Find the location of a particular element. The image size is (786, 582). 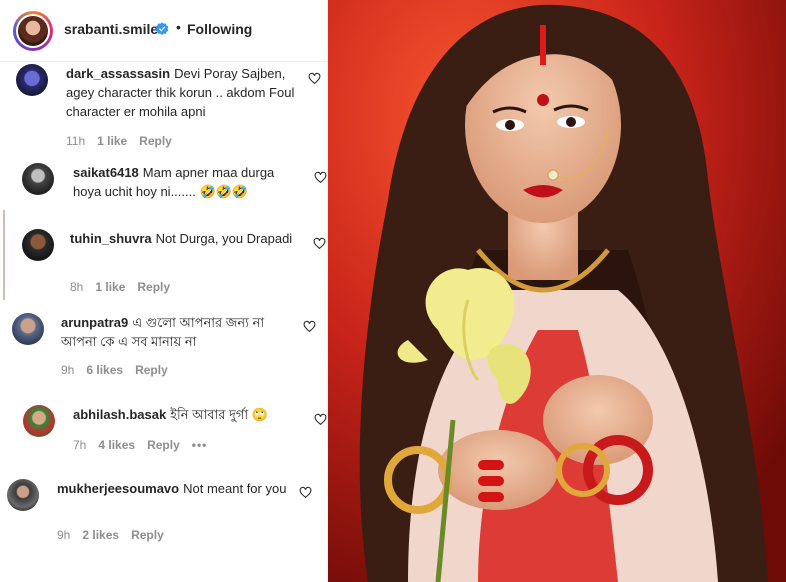

comment-likes: 2 likes is located at coordinates (100, 535).